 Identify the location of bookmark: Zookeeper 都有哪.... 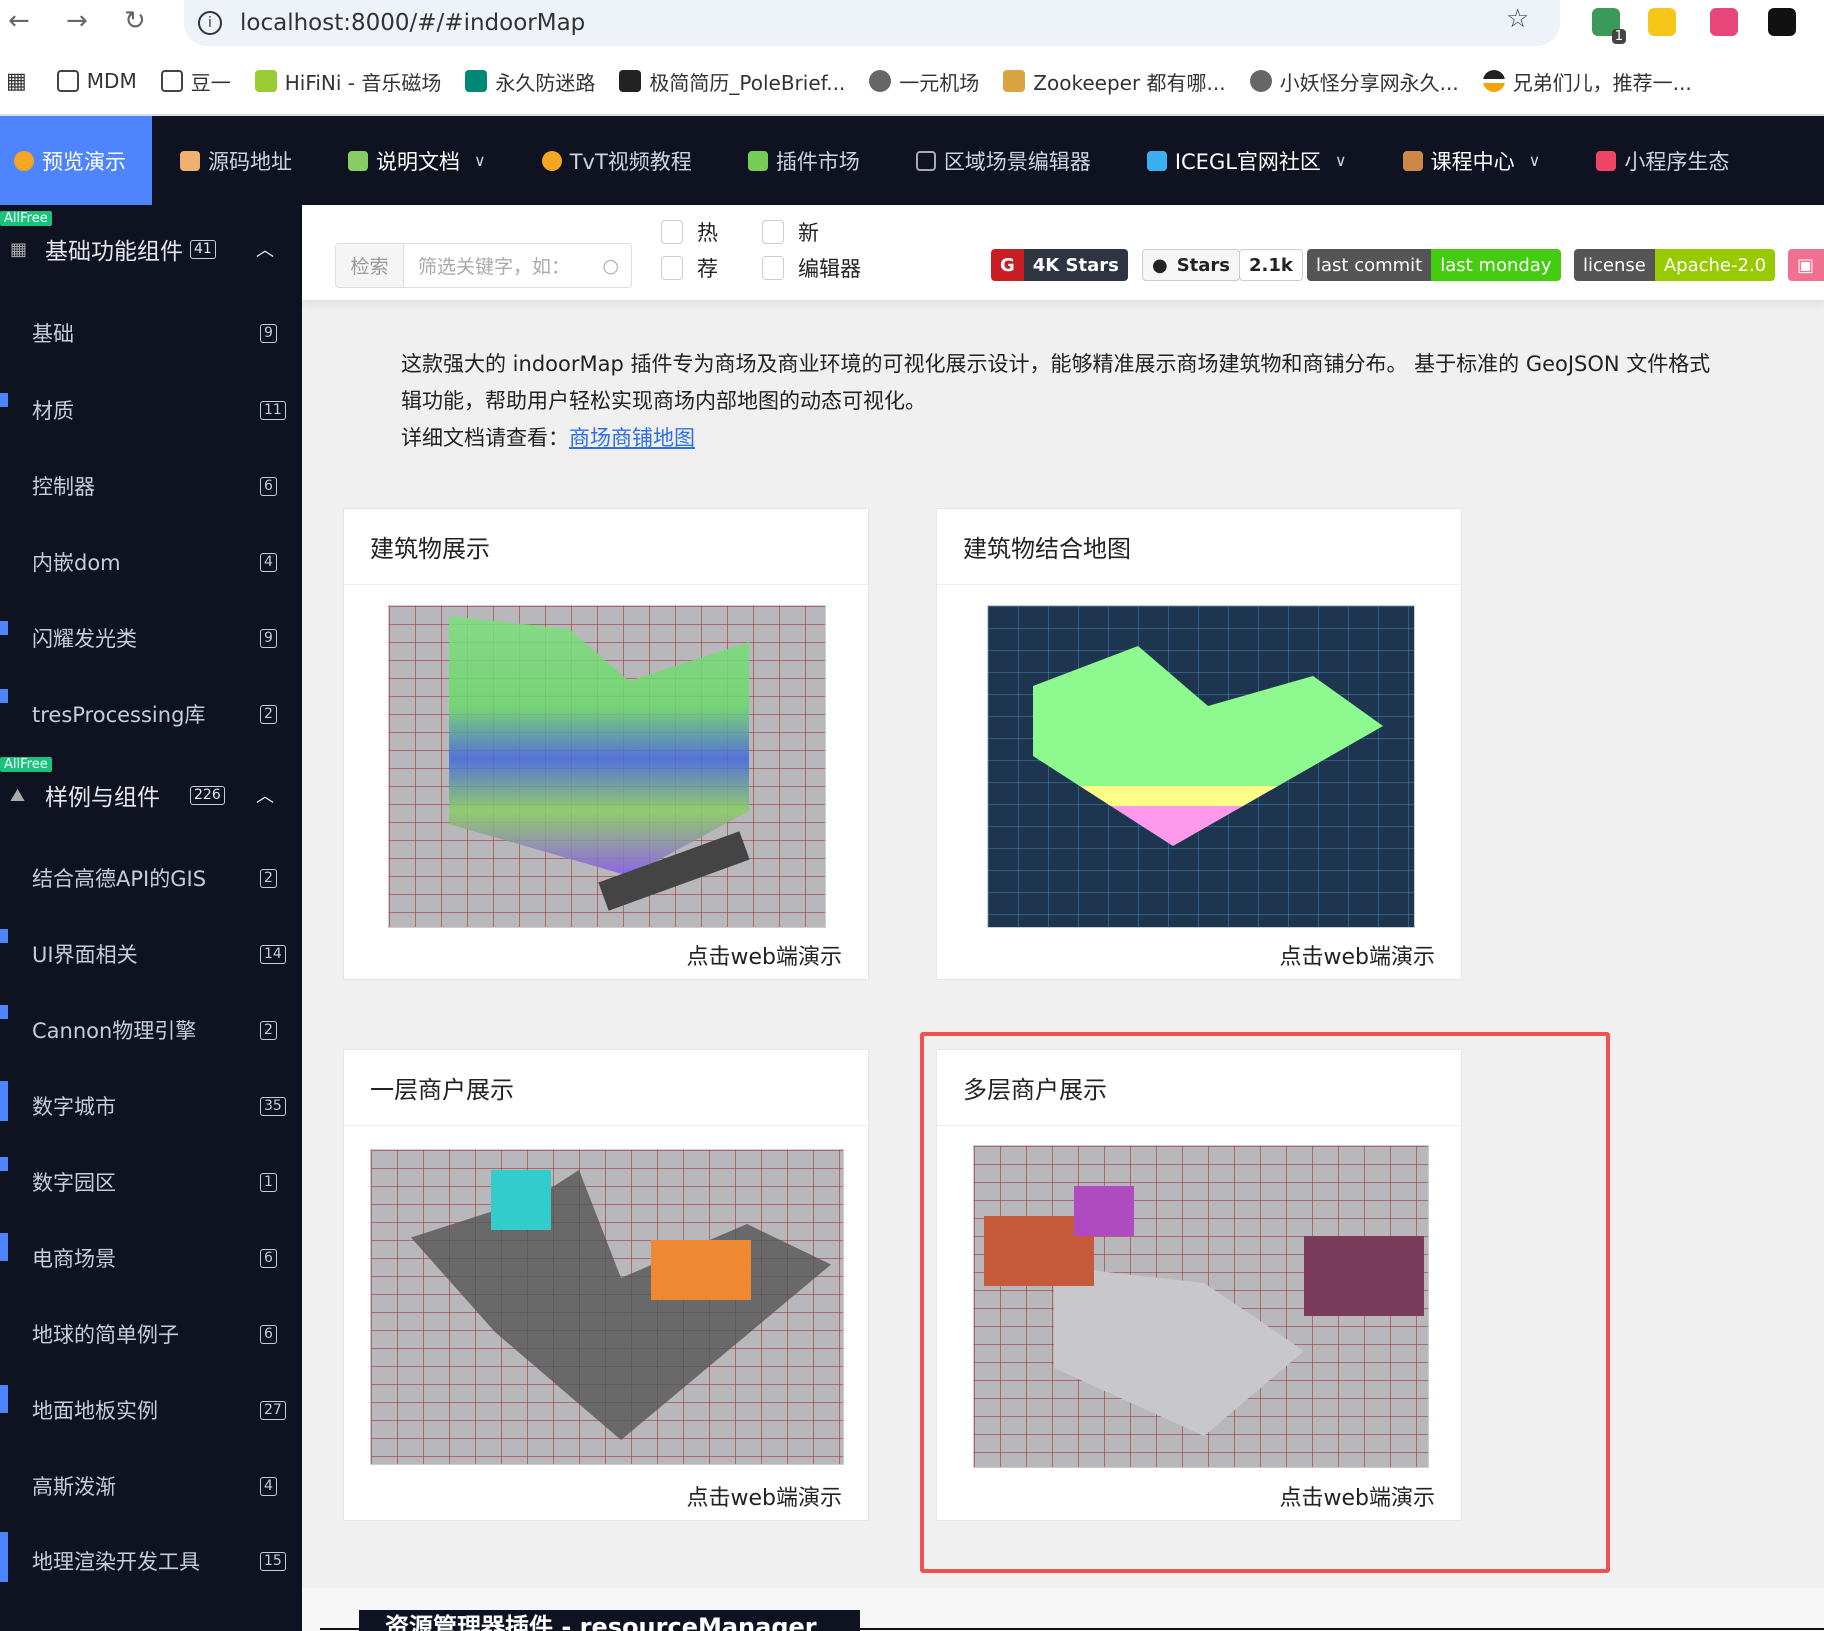
(1114, 81).